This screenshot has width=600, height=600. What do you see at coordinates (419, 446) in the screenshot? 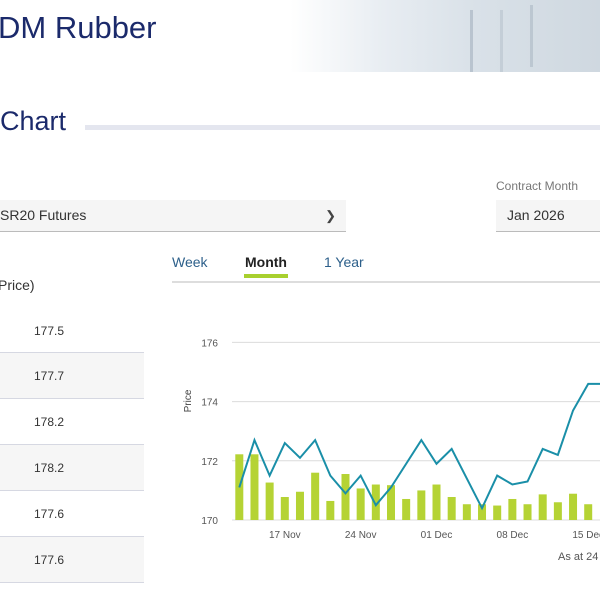
I see `price-line` at bounding box center [419, 446].